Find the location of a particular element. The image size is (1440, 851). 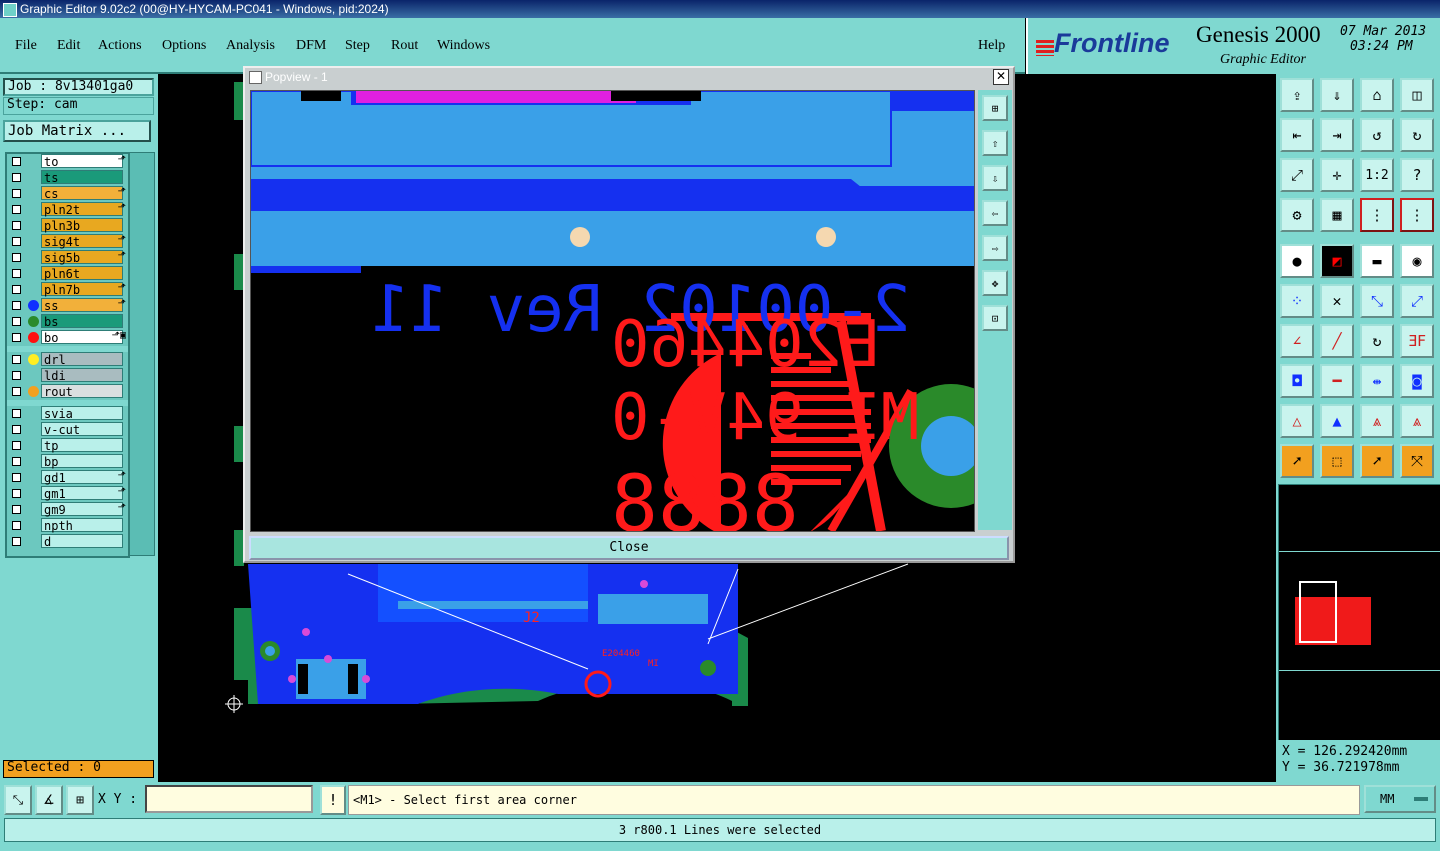

route-icon: ⤧ is located at coordinates (1417, 461).